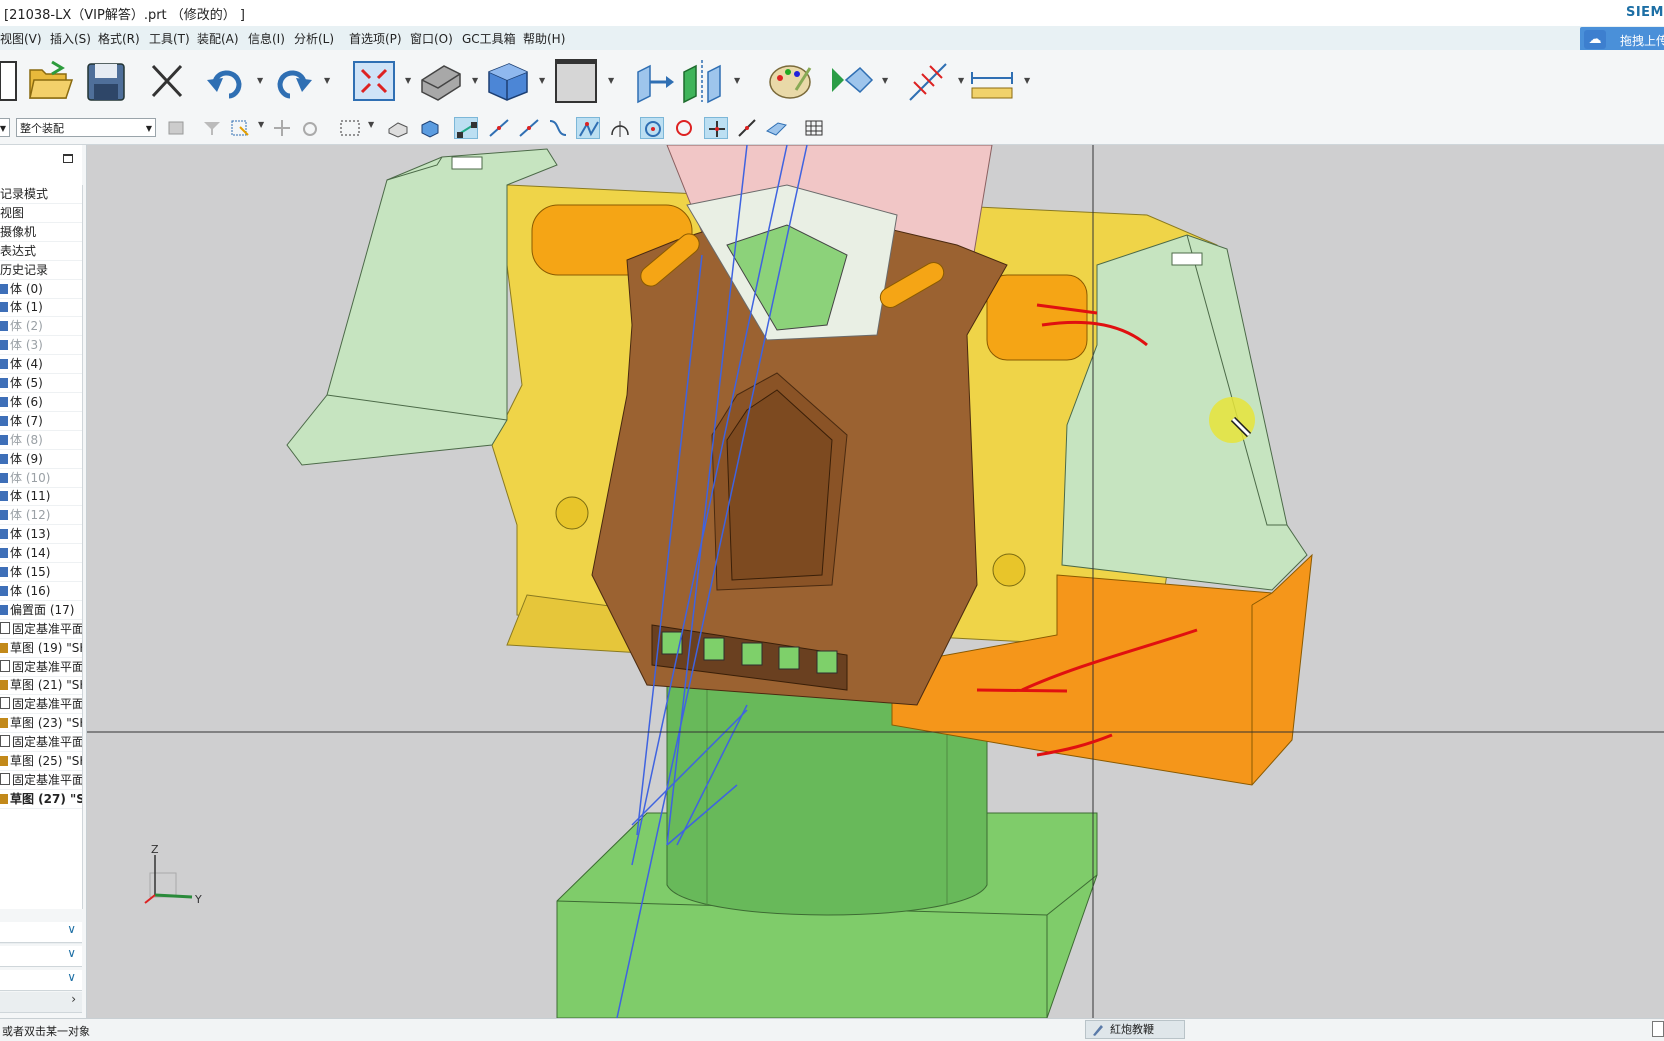 Image resolution: width=1664 pixels, height=1041 pixels. I want to click on menu-format: 格式(R), so click(119, 38).